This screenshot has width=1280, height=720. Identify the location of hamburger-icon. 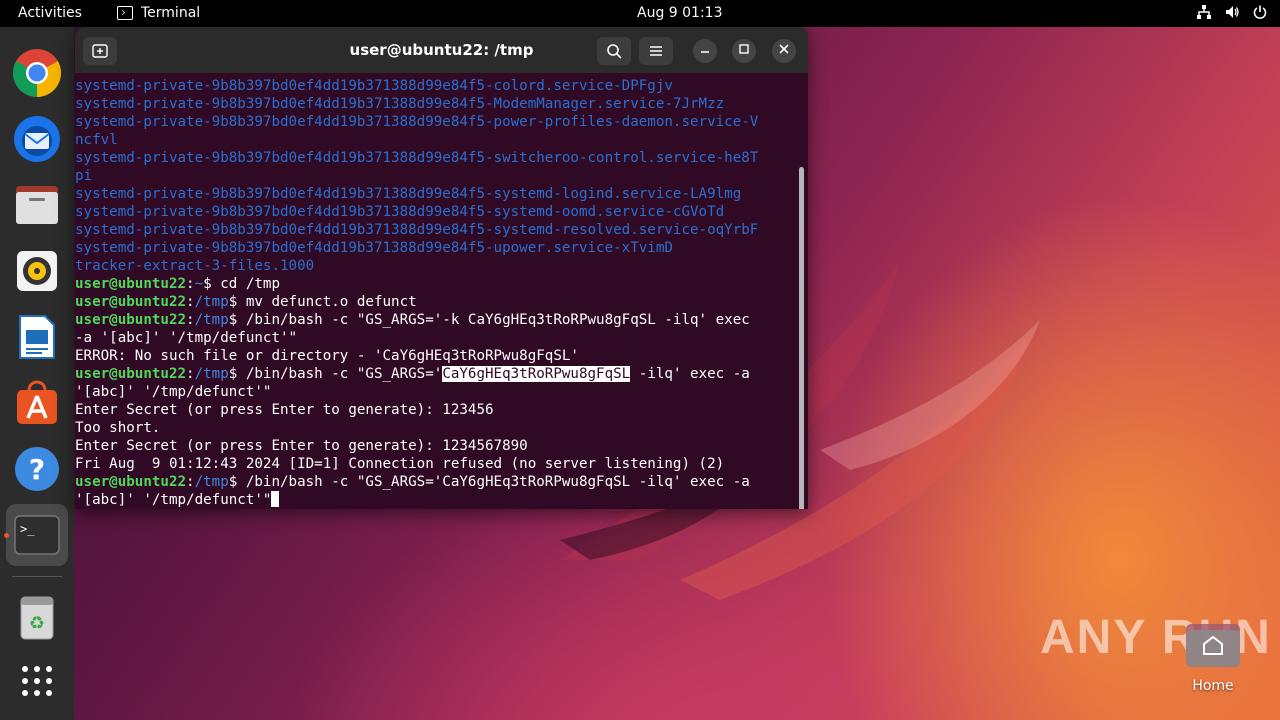
(656, 51).